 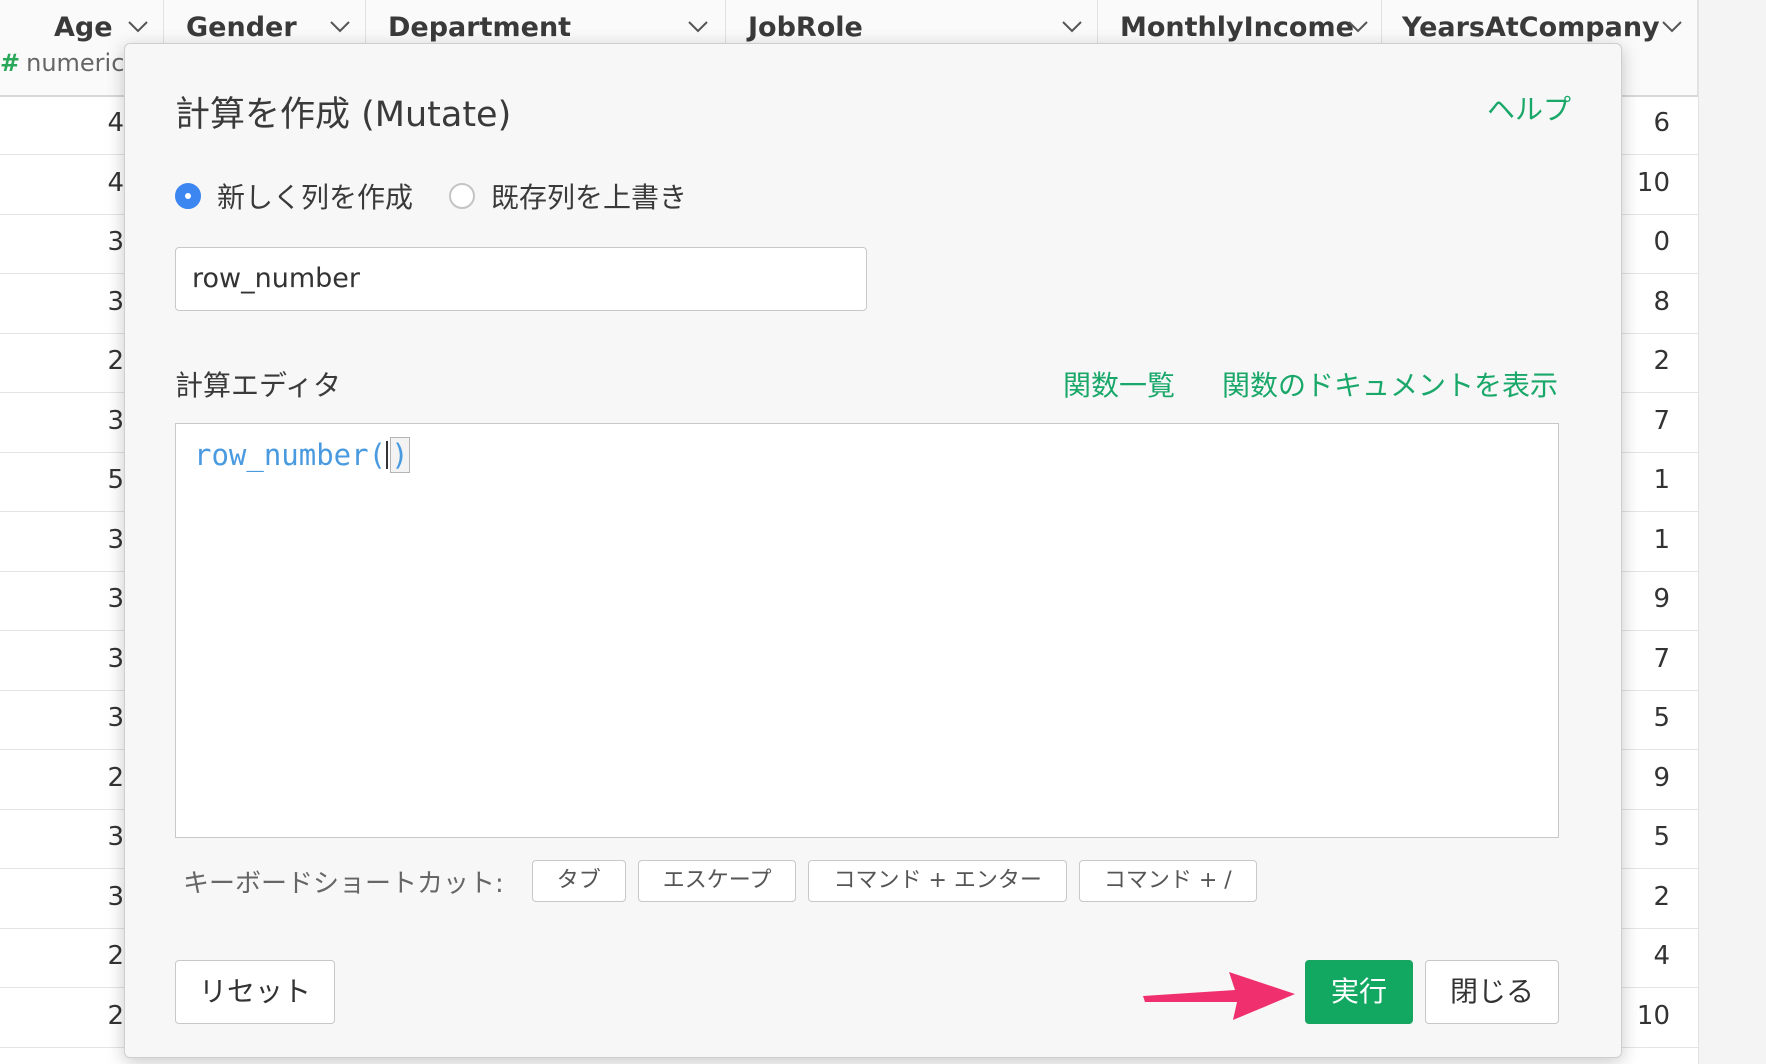 What do you see at coordinates (589, 197) in the screenshot?
I see `radio-label: 既存列を上書き` at bounding box center [589, 197].